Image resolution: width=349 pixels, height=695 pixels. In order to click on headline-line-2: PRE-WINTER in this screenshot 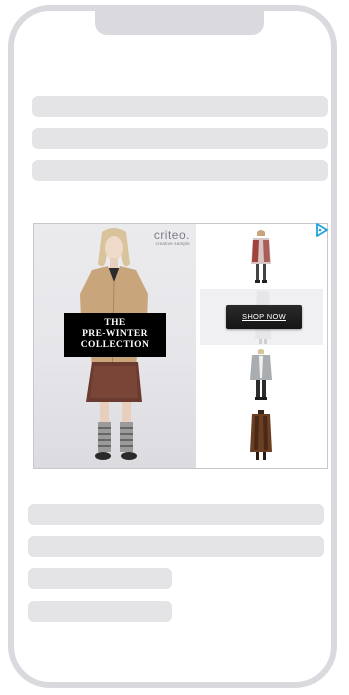, I will do `click(115, 334)`.